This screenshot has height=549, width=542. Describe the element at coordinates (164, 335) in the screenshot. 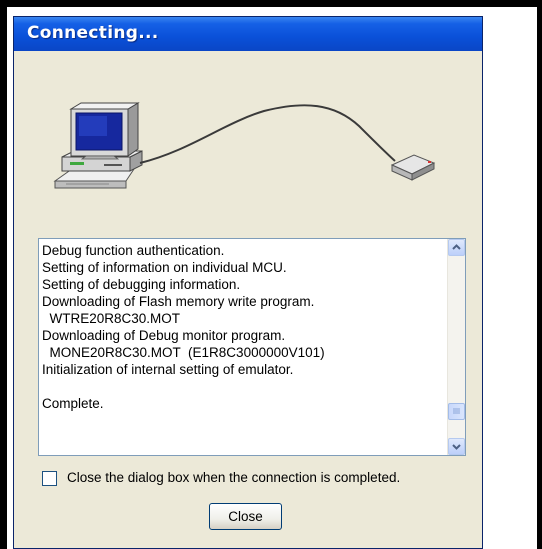

I see `log-line: Downloading of Debug monitor program.` at that location.